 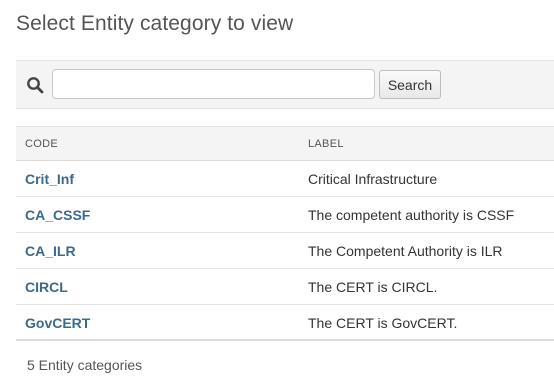 What do you see at coordinates (46, 287) in the screenshot?
I see `entity-code-link: CIRCL` at bounding box center [46, 287].